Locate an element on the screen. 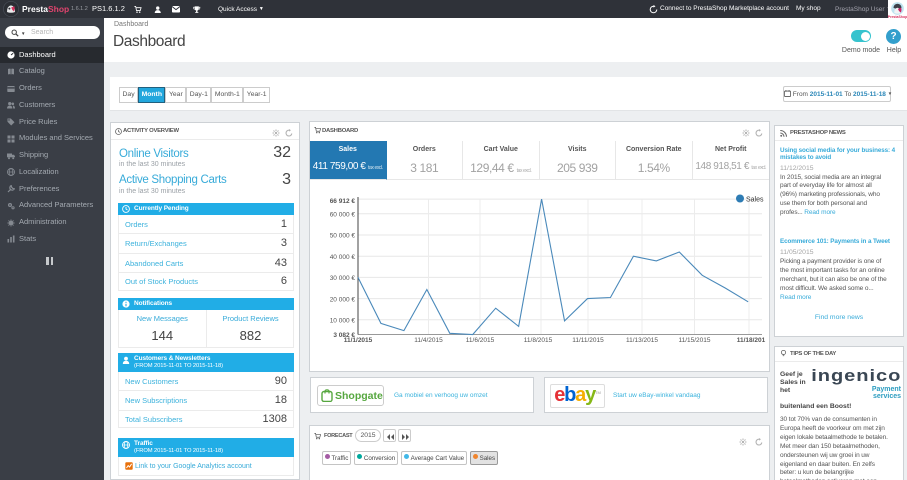 This screenshot has height=480, width=907. svg-text: 10 000 € is located at coordinates (343, 320).